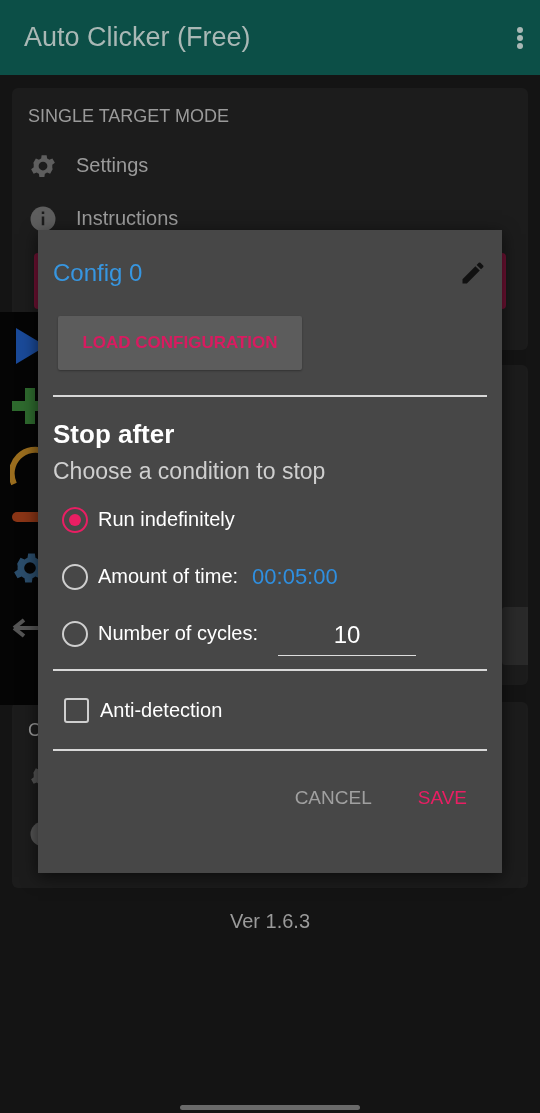 This screenshot has width=540, height=1113. I want to click on save-button: SAVE, so click(442, 798).